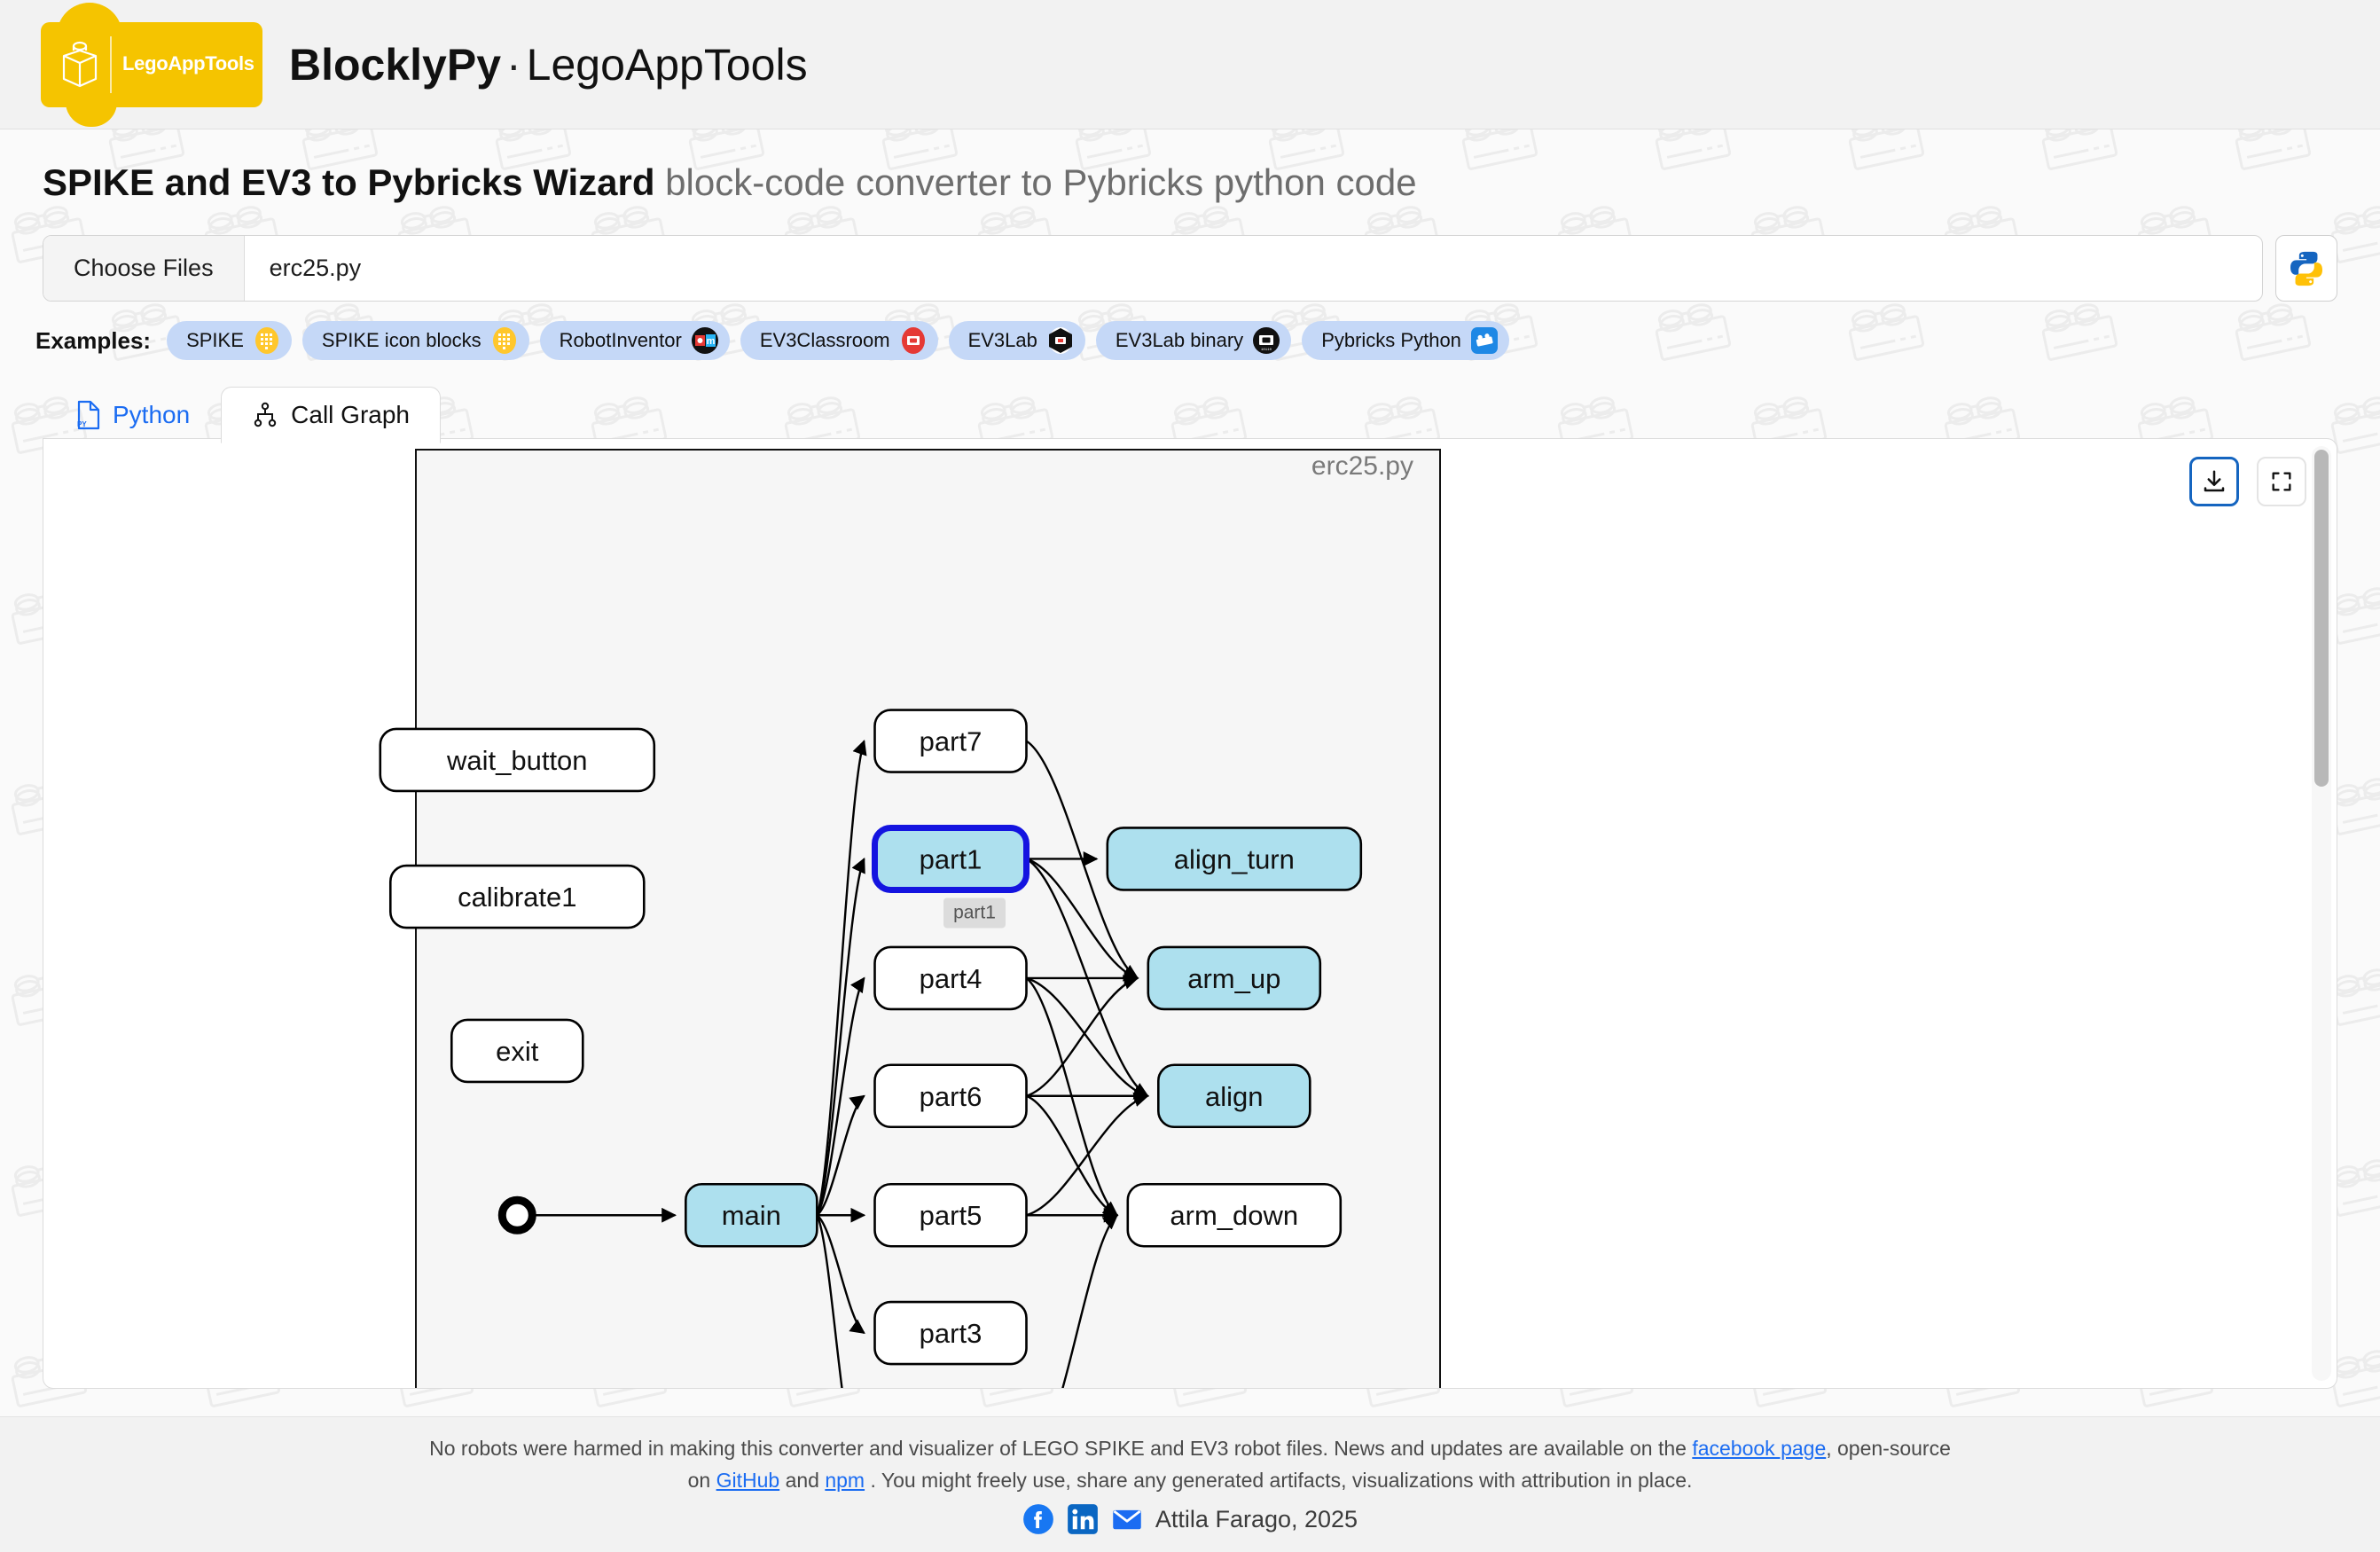  Describe the element at coordinates (93, 340) in the screenshot. I see `examples-label: Examples:` at that location.